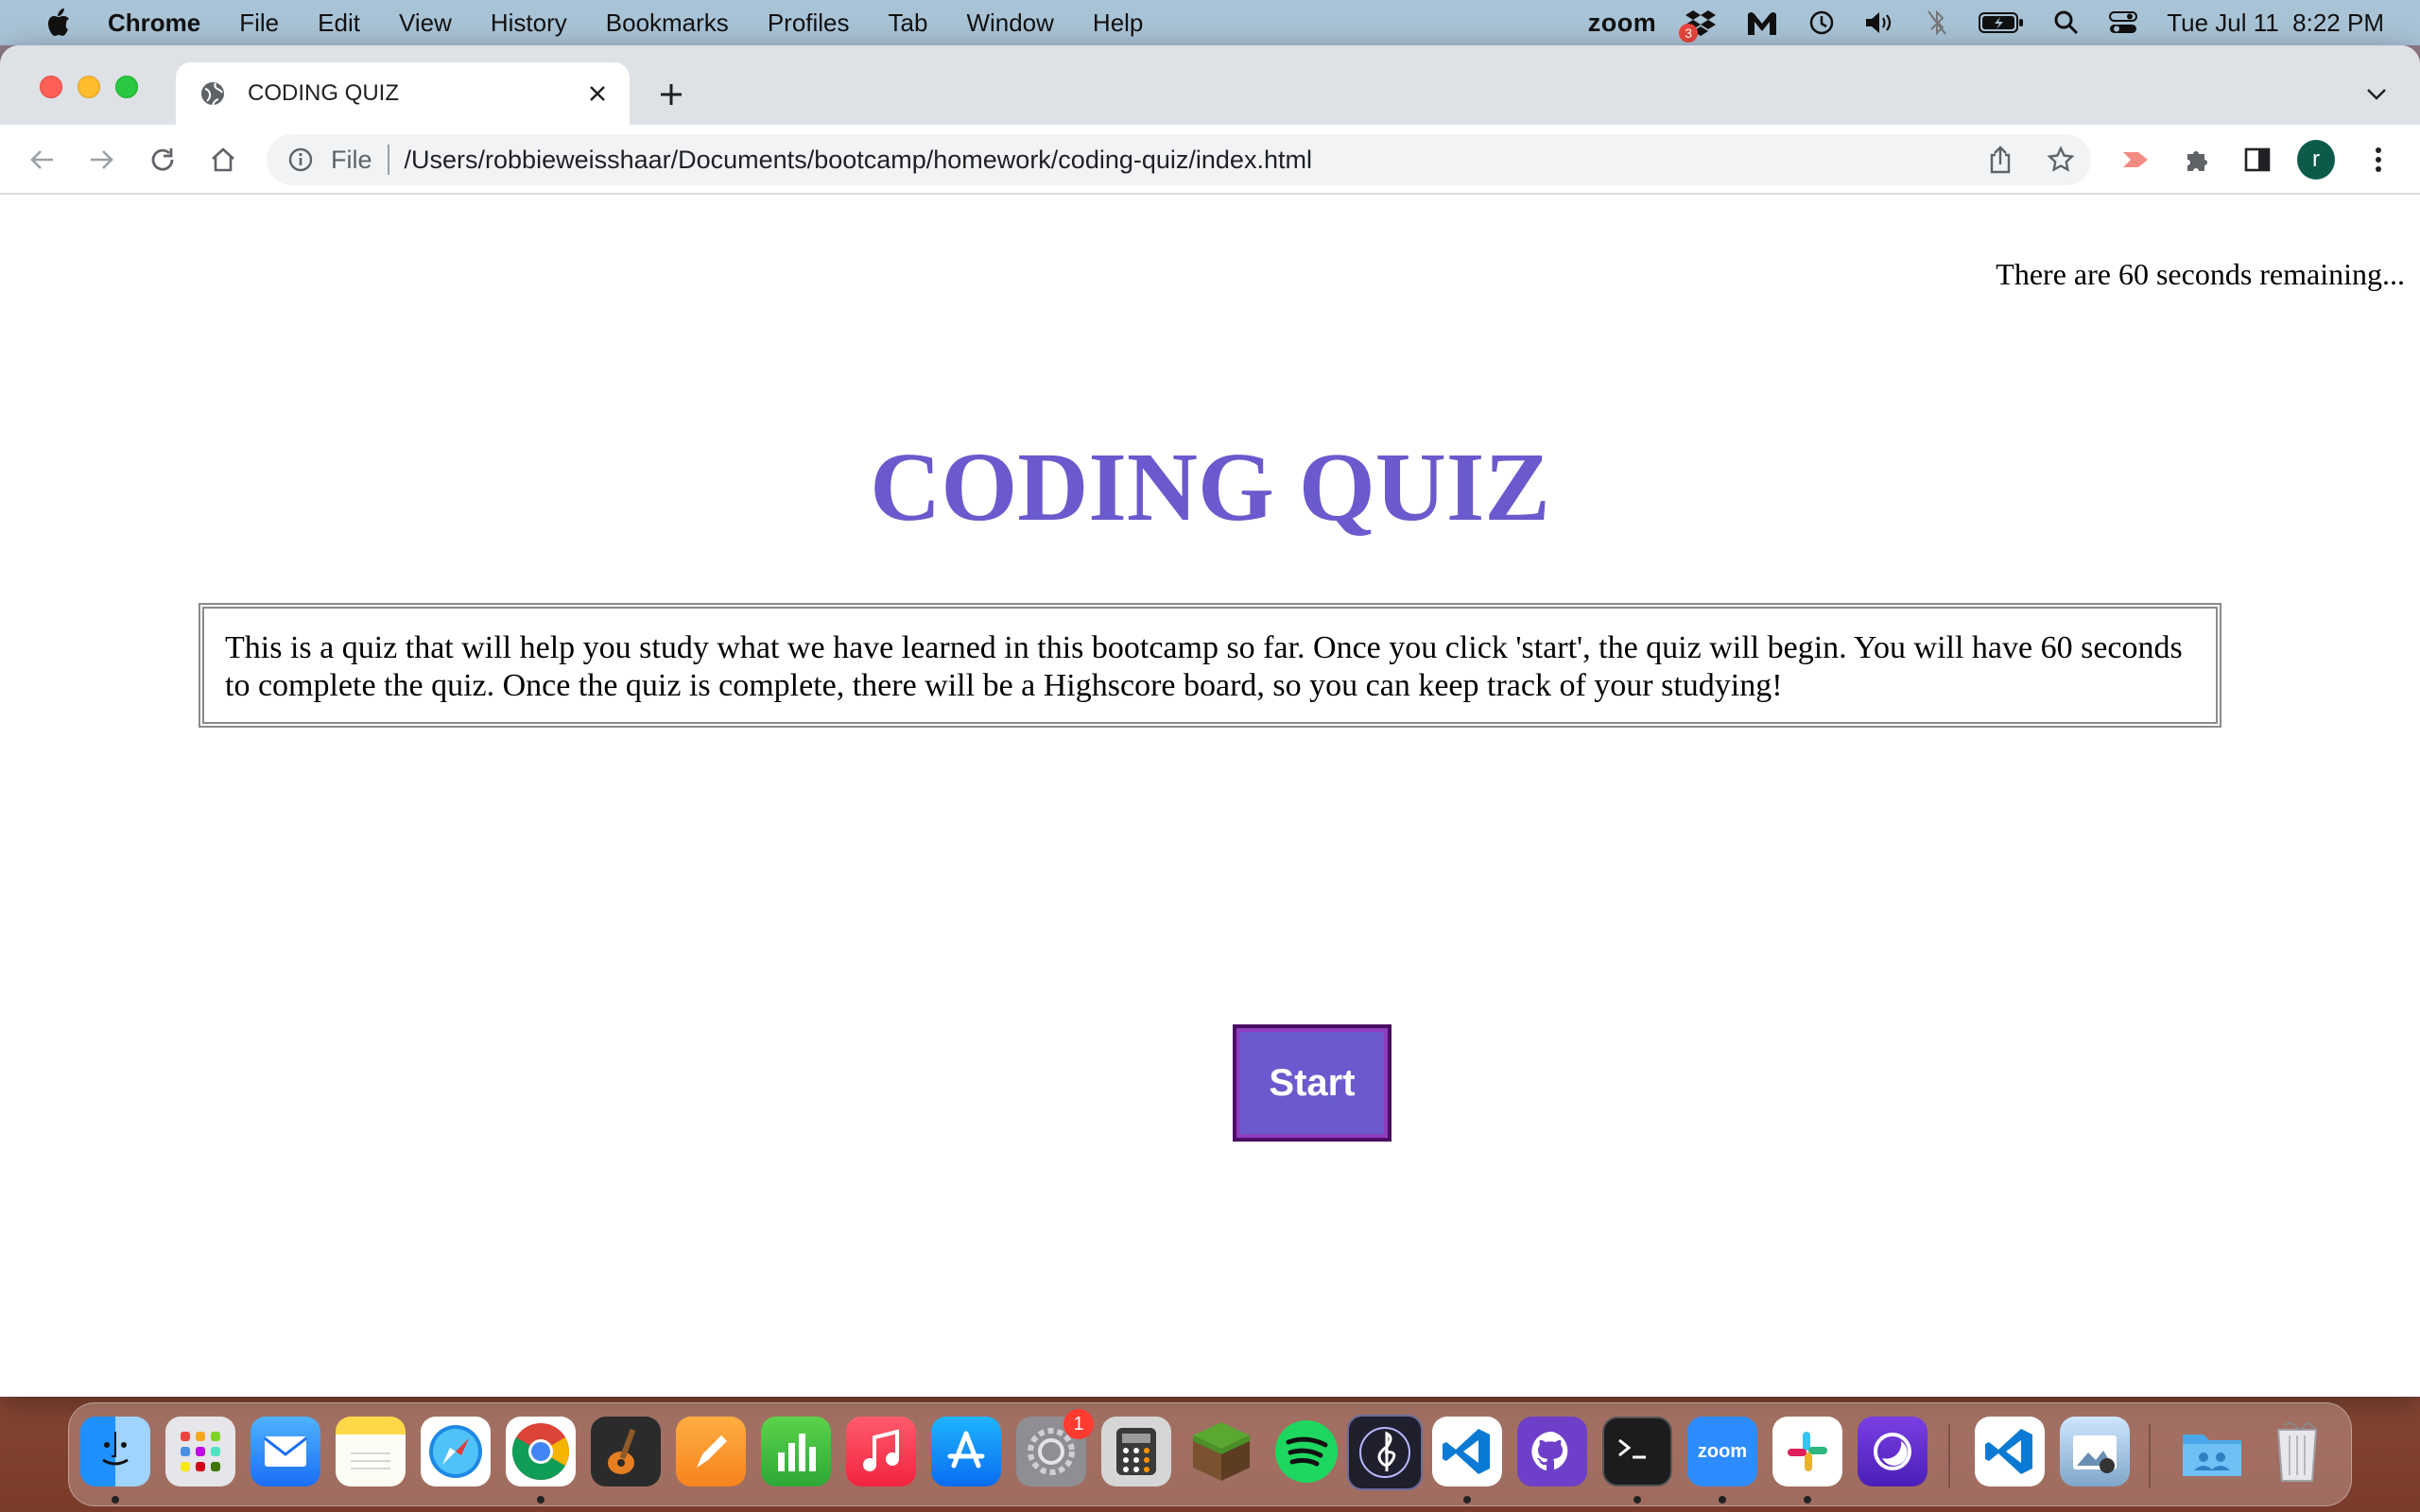 This screenshot has height=1512, width=2420. Describe the element at coordinates (126, 87) in the screenshot. I see `fullscreen-window-button` at that location.